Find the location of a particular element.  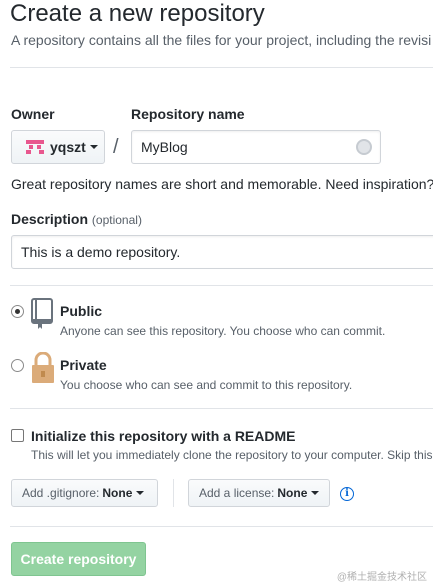

private-title: Private is located at coordinates (83, 365).